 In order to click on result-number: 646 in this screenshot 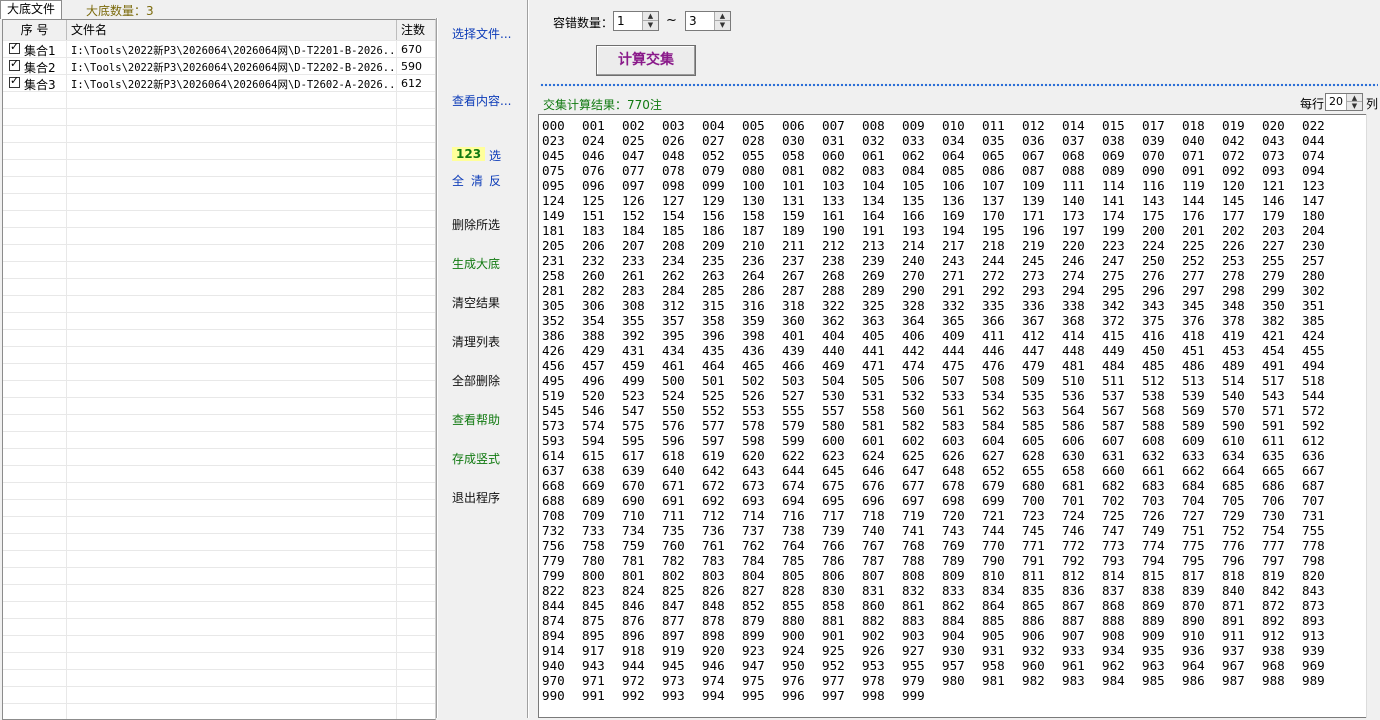, I will do `click(873, 470)`.